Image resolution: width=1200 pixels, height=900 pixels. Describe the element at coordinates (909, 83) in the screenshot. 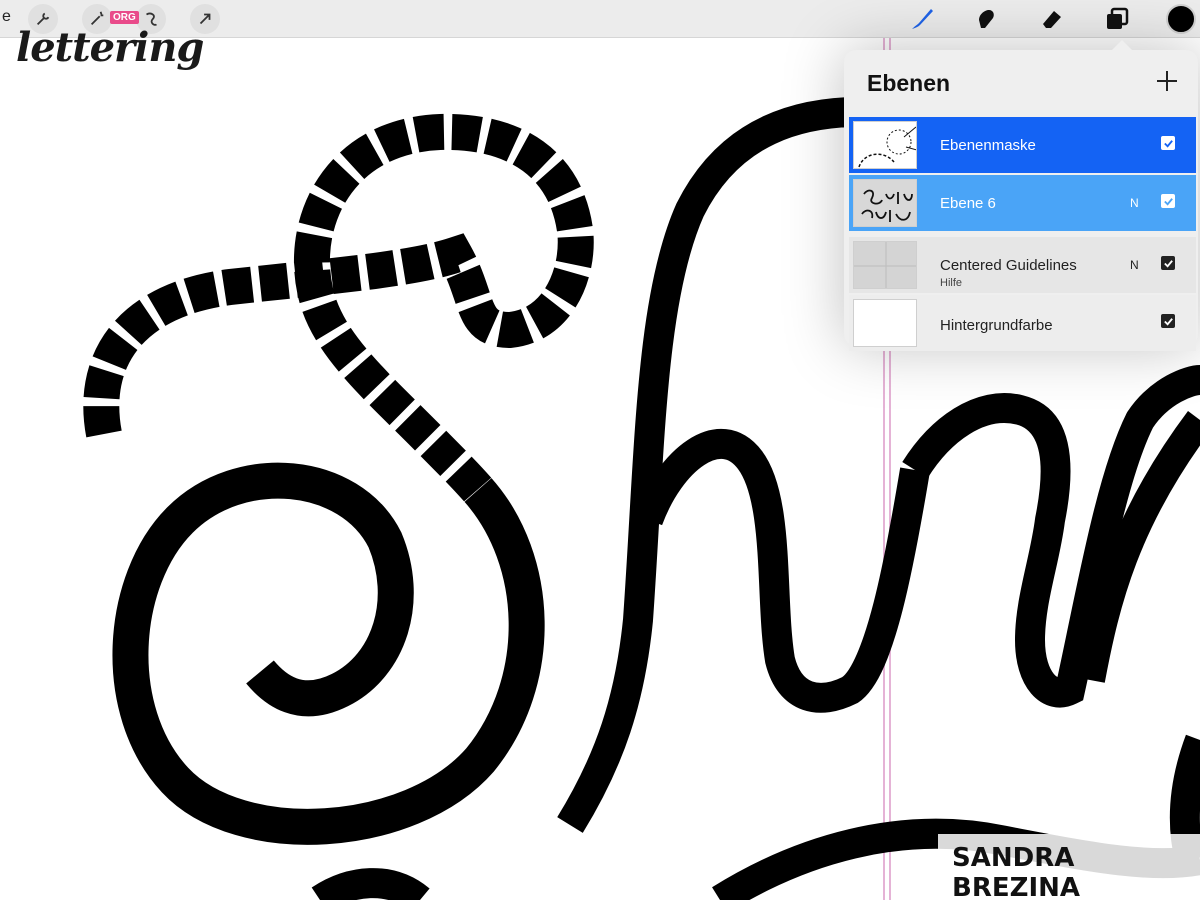

I see `panel-title: Ebenen` at that location.